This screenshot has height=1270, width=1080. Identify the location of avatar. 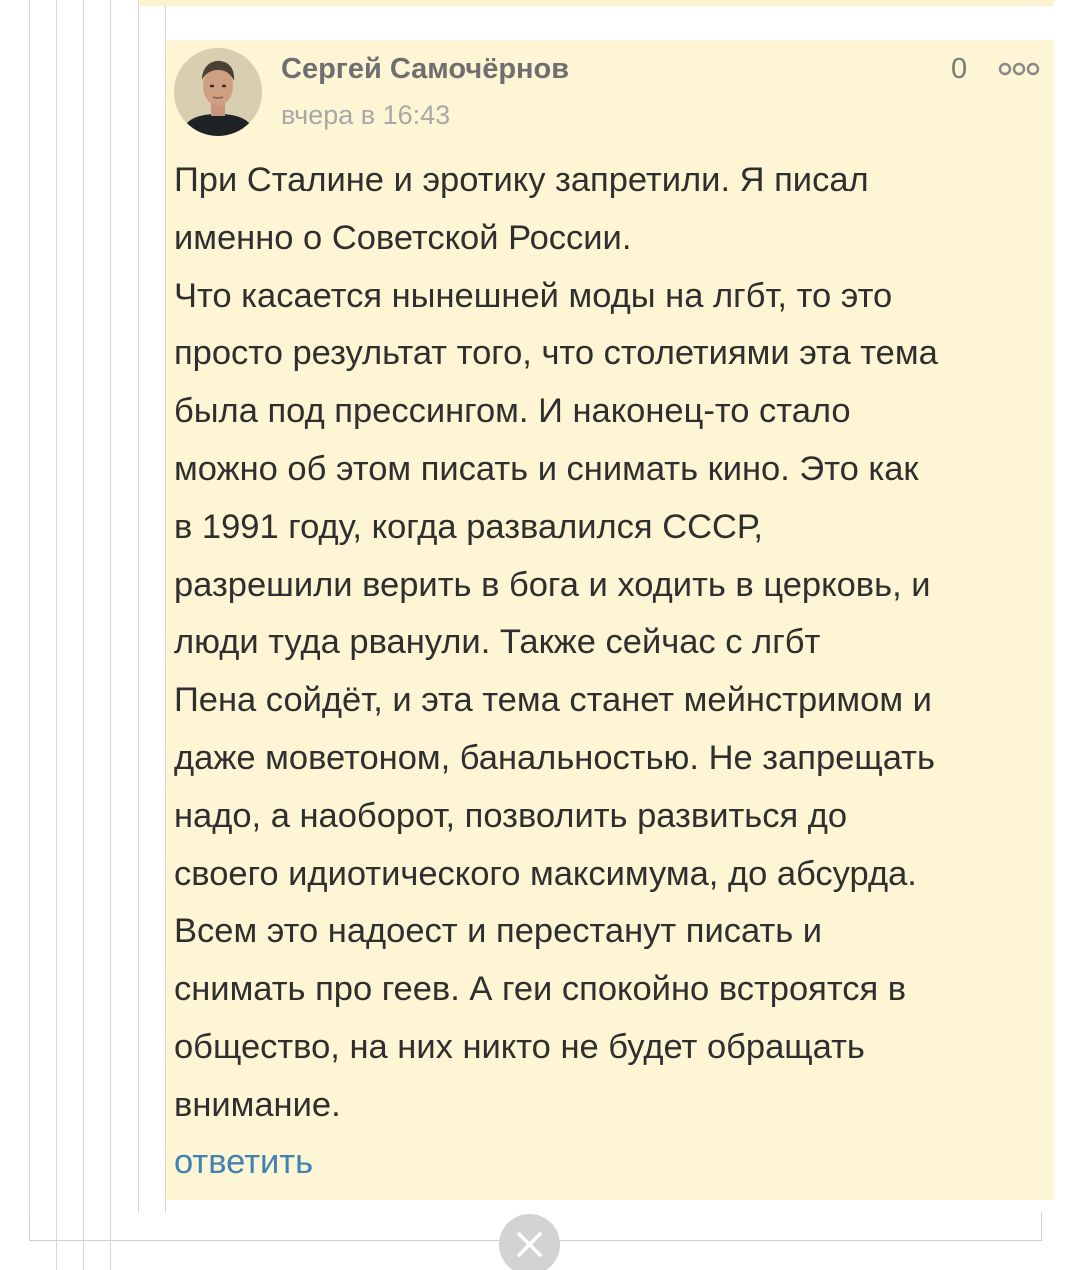
(218, 92).